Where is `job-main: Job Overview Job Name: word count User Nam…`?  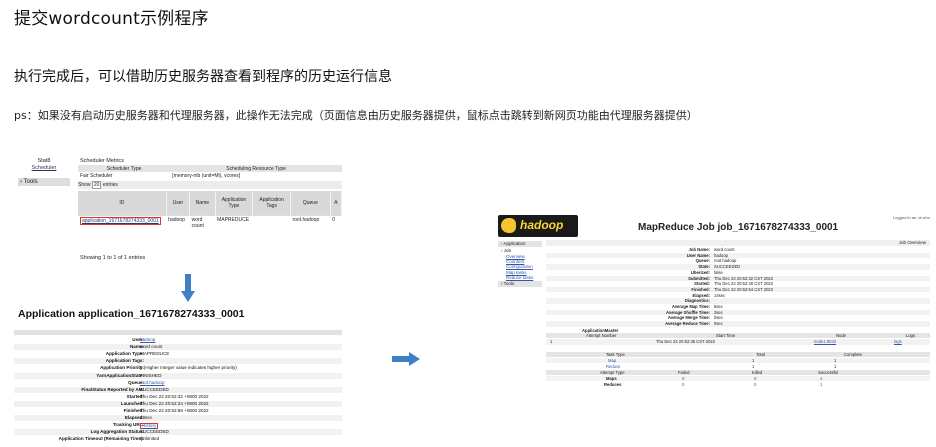
job-main: Job Overview Job Name: word count User Nam… is located at coordinates (738, 316).